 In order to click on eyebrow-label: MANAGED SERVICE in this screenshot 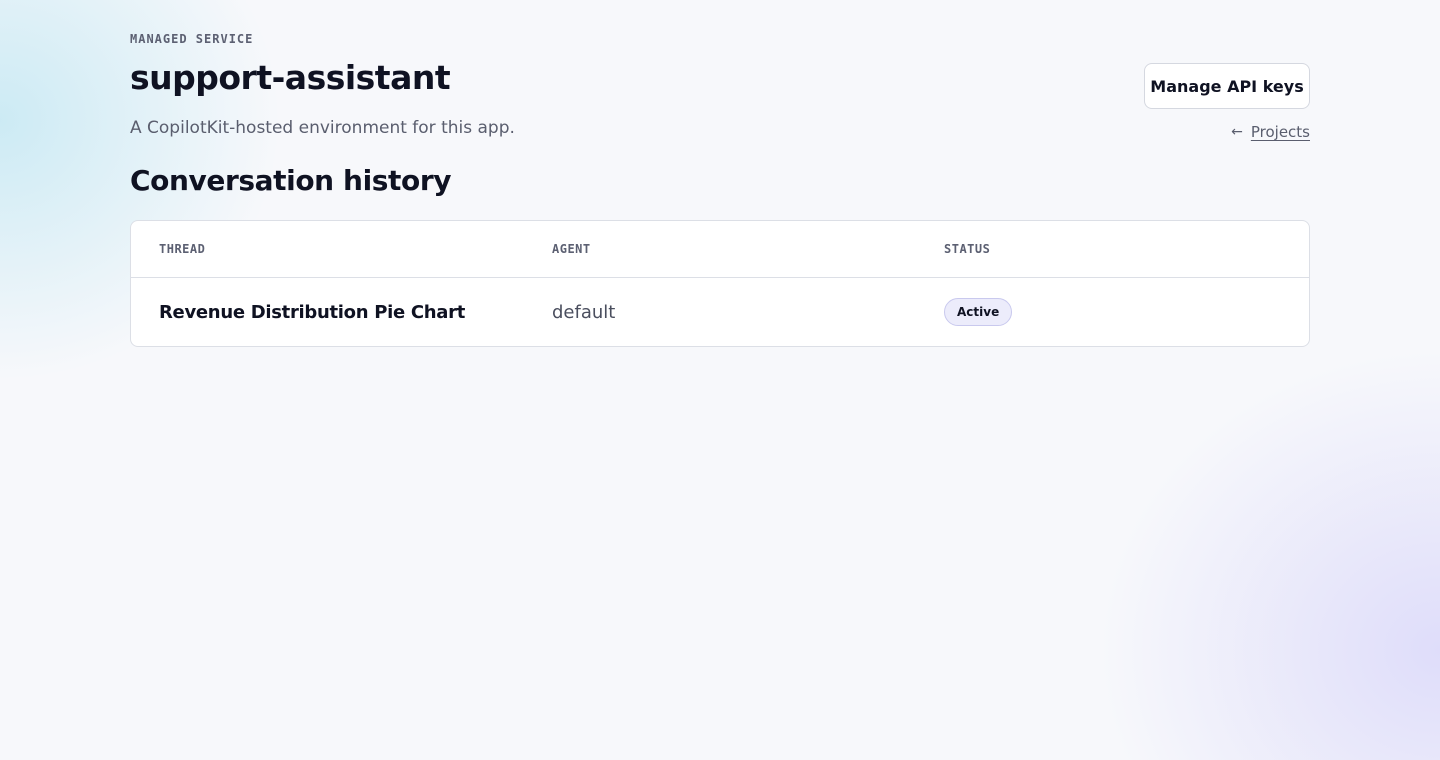, I will do `click(192, 39)`.